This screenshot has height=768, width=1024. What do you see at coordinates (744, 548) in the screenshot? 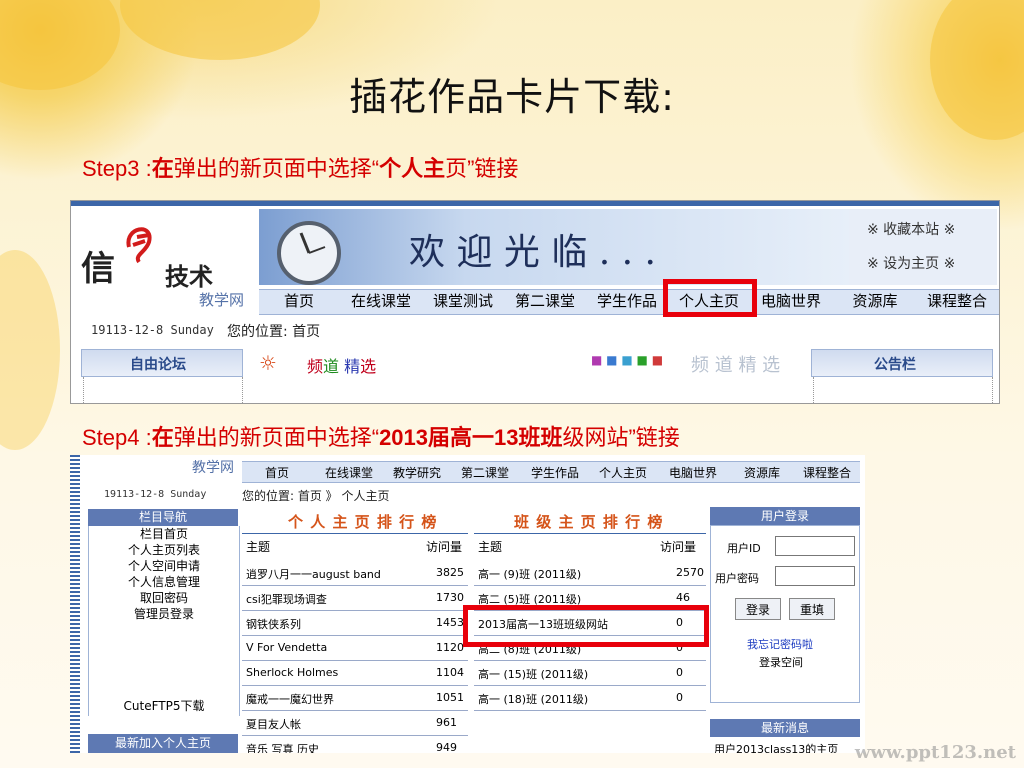
I see `user-id-label: 用户ID` at bounding box center [744, 548].